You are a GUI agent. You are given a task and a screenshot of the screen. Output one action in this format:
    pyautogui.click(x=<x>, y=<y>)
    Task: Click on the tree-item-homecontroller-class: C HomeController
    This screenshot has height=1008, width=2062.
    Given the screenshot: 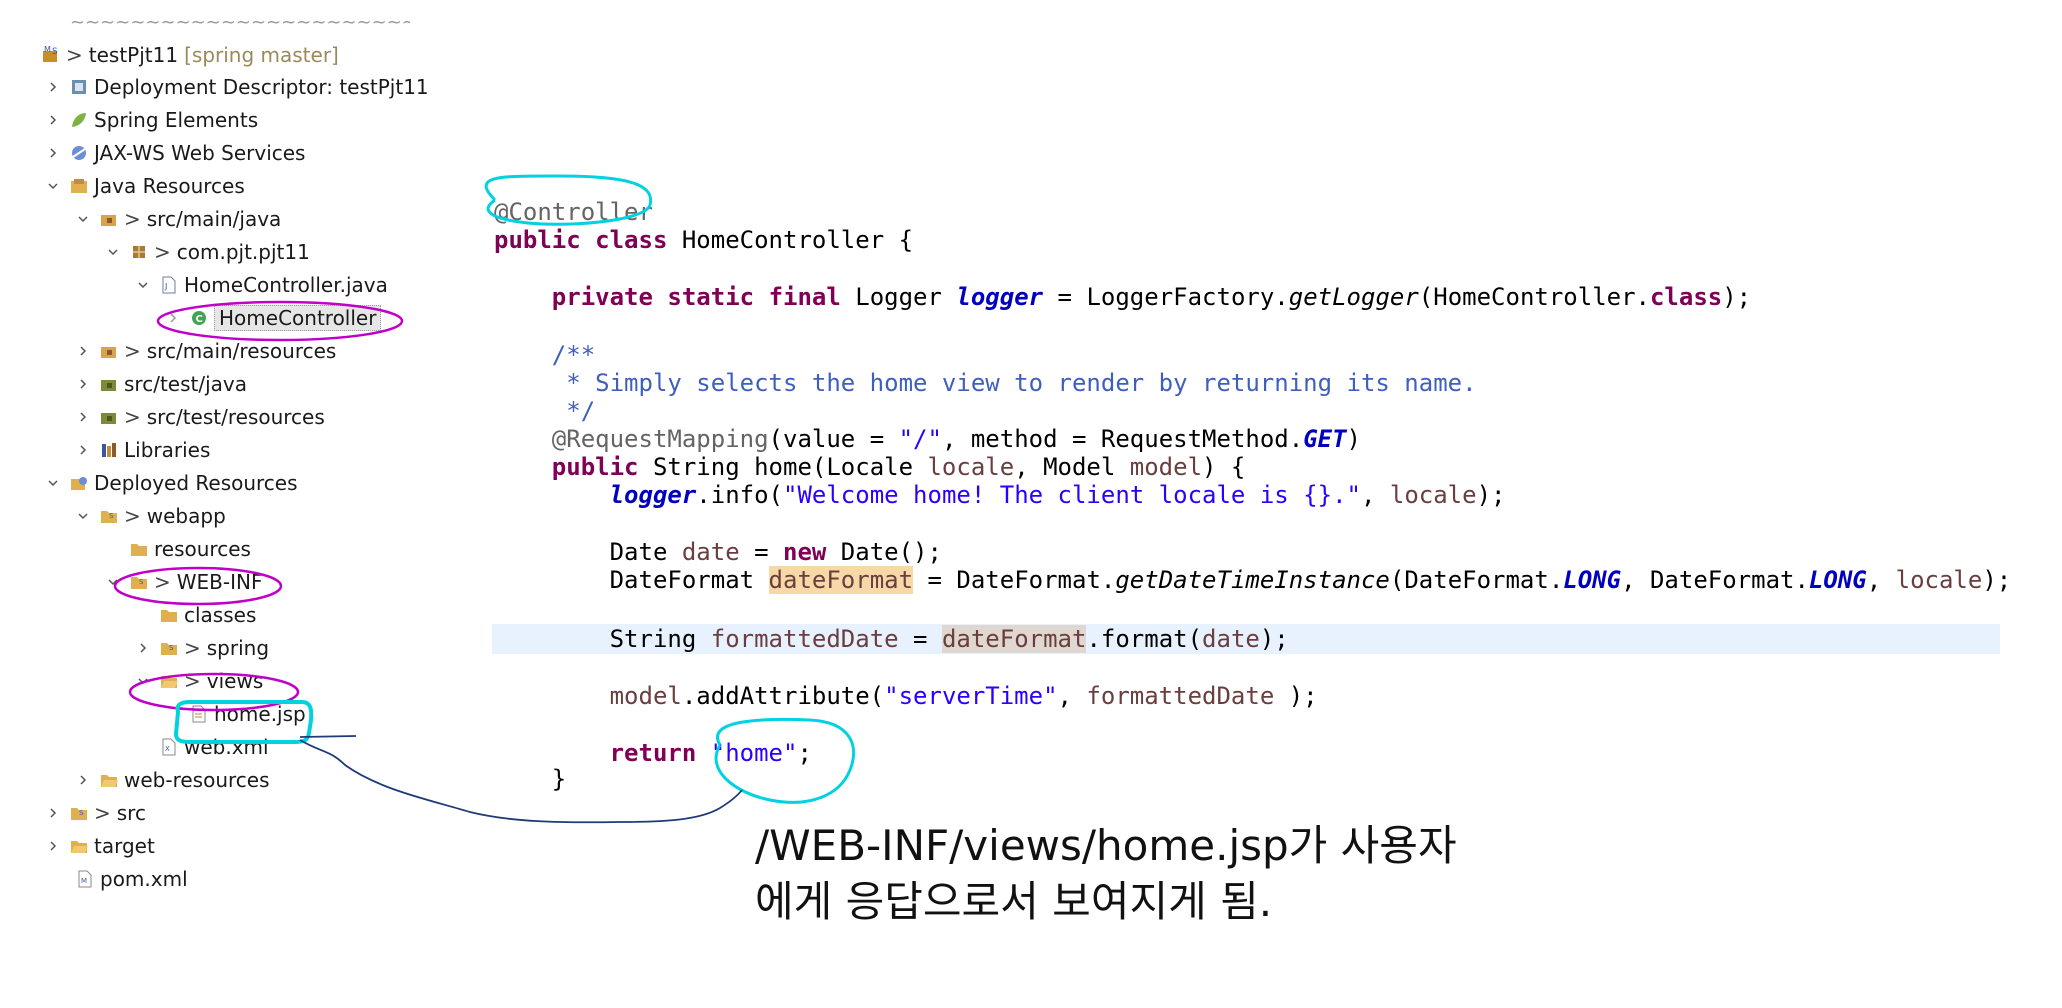 What is the action you would take?
    pyautogui.click(x=273, y=317)
    